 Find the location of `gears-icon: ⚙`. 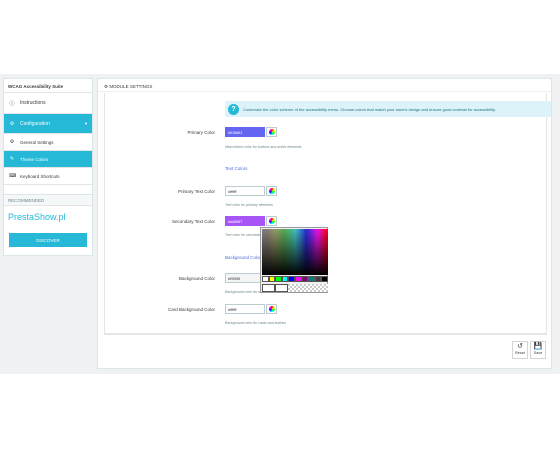

gears-icon: ⚙ is located at coordinates (12, 123).